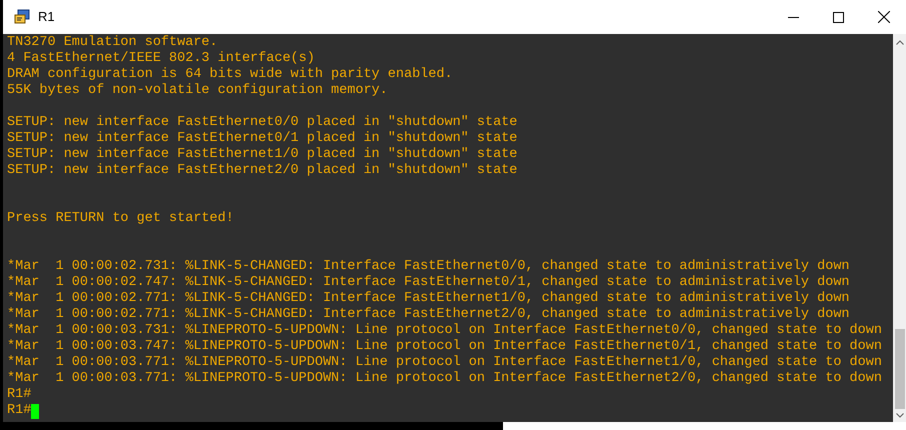 The height and width of the screenshot is (430, 906). What do you see at coordinates (899, 228) in the screenshot?
I see `scrollbar` at bounding box center [899, 228].